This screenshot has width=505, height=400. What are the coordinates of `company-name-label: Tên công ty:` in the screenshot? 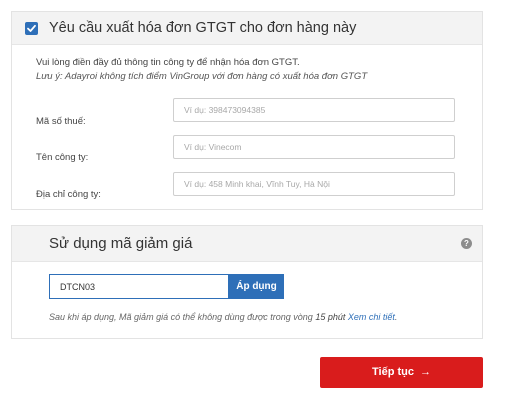 It's located at (62, 157).